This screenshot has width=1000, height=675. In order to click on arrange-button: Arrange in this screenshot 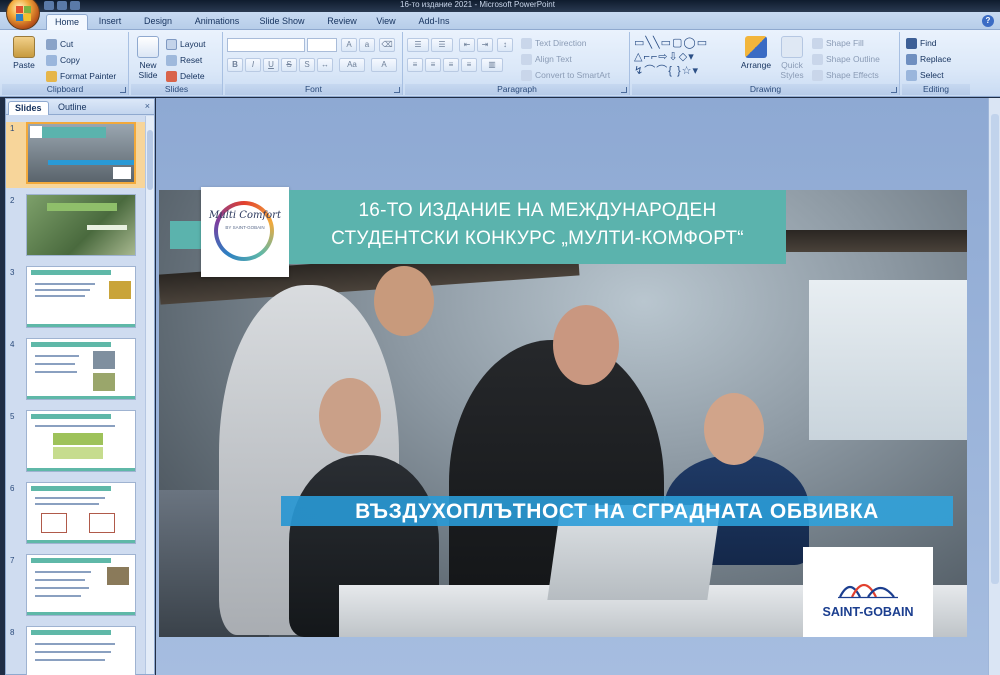, I will do `click(756, 53)`.